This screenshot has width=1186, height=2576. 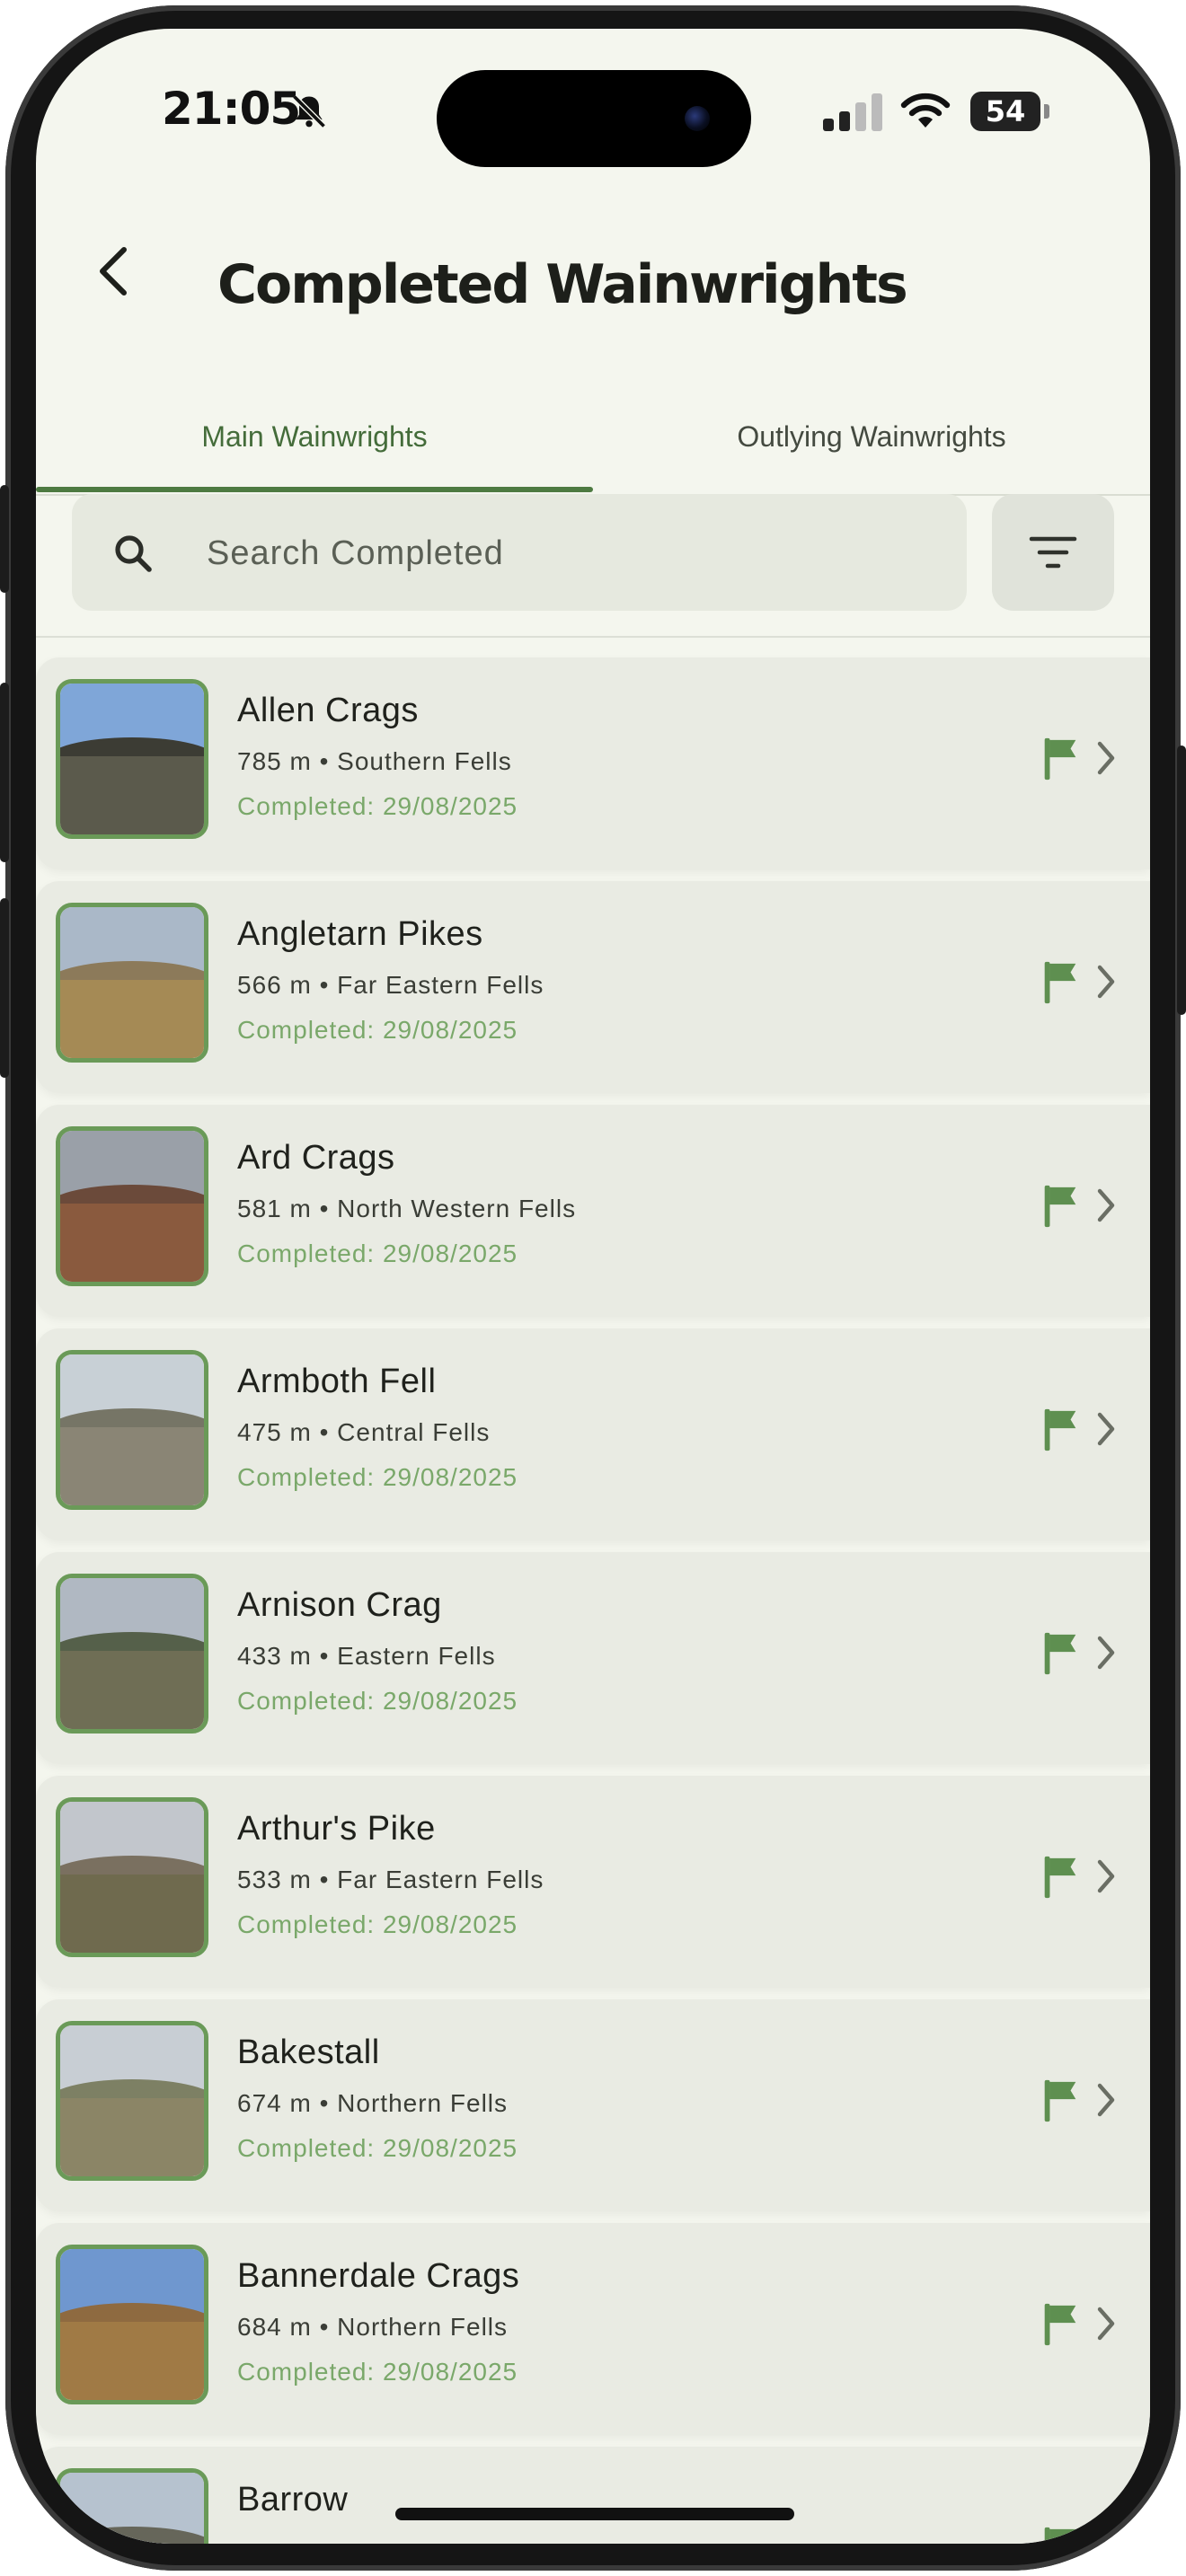 What do you see at coordinates (925, 110) in the screenshot?
I see `wifi-icon` at bounding box center [925, 110].